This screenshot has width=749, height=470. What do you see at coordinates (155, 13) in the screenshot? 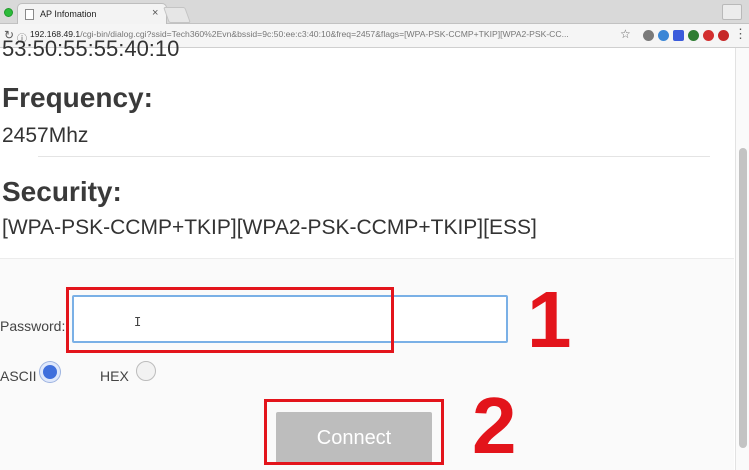
I see `tab-close-icon: ×` at bounding box center [155, 13].